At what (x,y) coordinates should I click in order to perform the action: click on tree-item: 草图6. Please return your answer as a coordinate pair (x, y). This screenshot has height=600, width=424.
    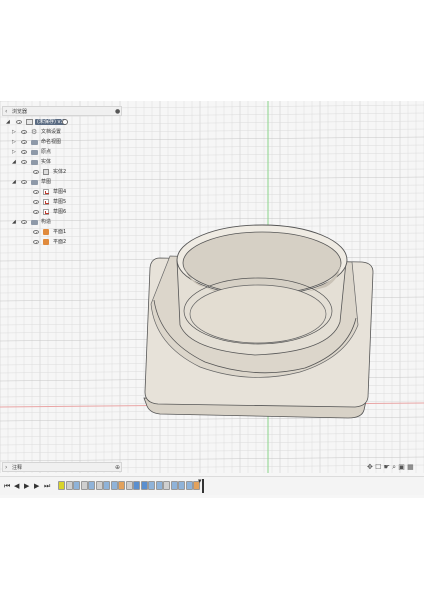
    Looking at the image, I should click on (62, 212).